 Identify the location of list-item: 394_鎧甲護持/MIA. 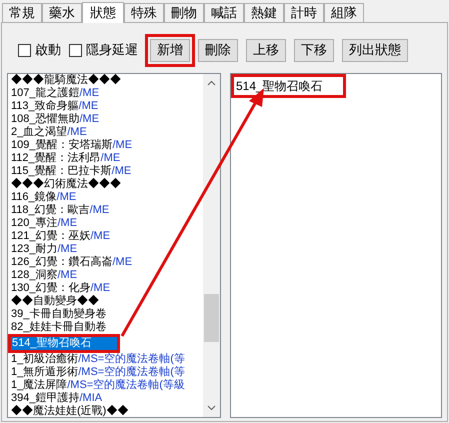
(106, 398).